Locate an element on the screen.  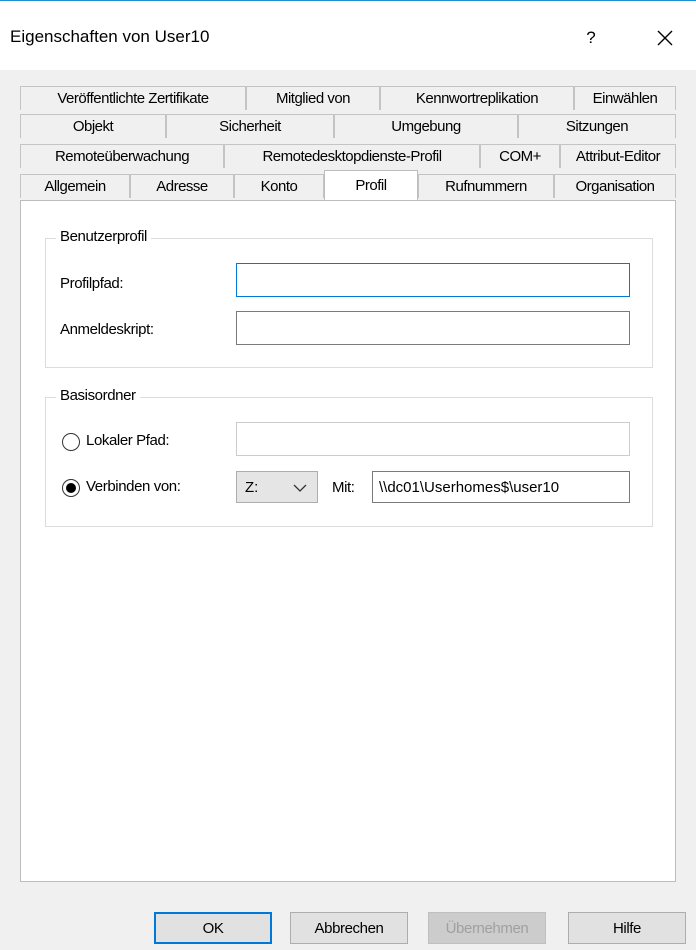
tab-einwaehlen: Einwählen is located at coordinates (625, 98).